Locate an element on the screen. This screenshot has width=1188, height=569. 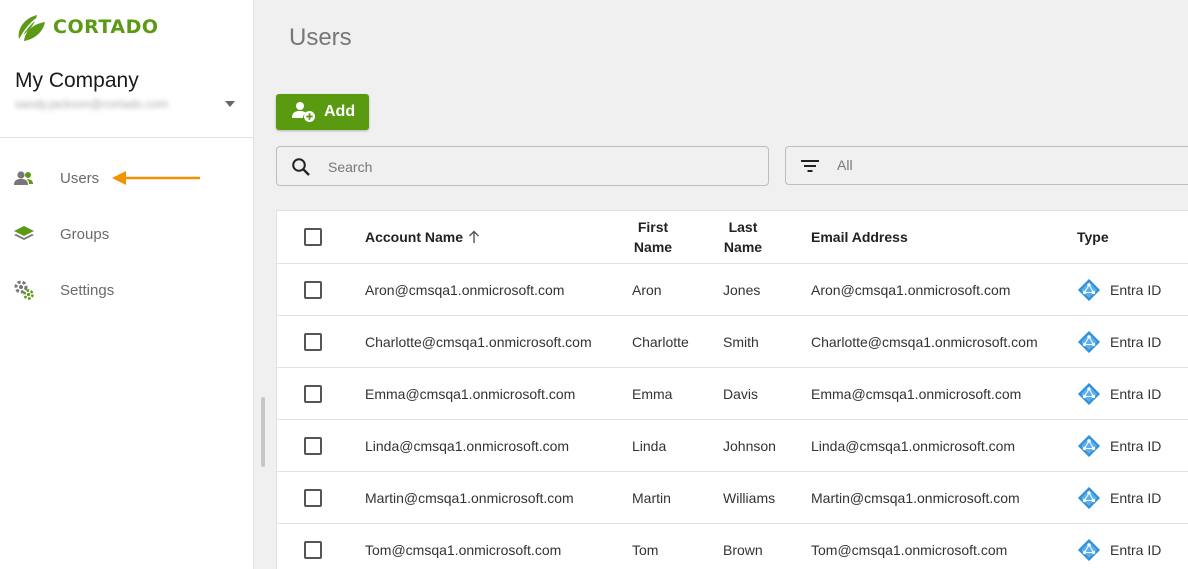
add-user-button: Add is located at coordinates (322, 112).